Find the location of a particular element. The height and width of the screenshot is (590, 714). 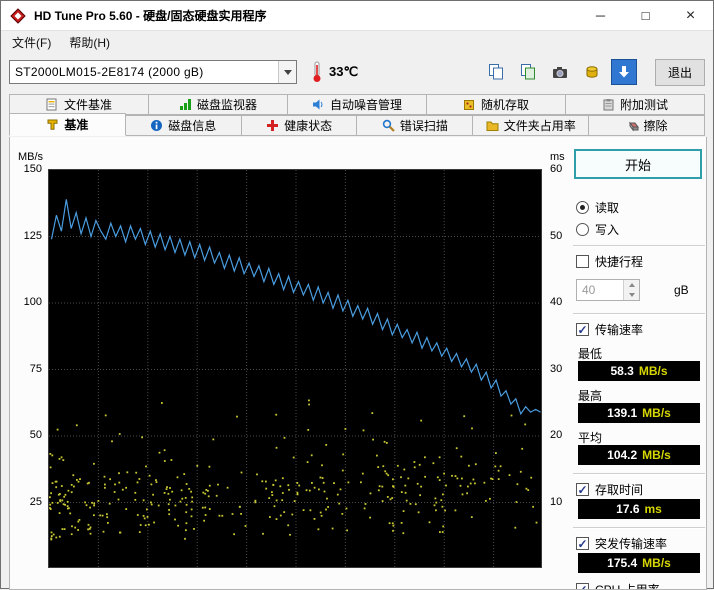

close-button: × is located at coordinates (690, 15).